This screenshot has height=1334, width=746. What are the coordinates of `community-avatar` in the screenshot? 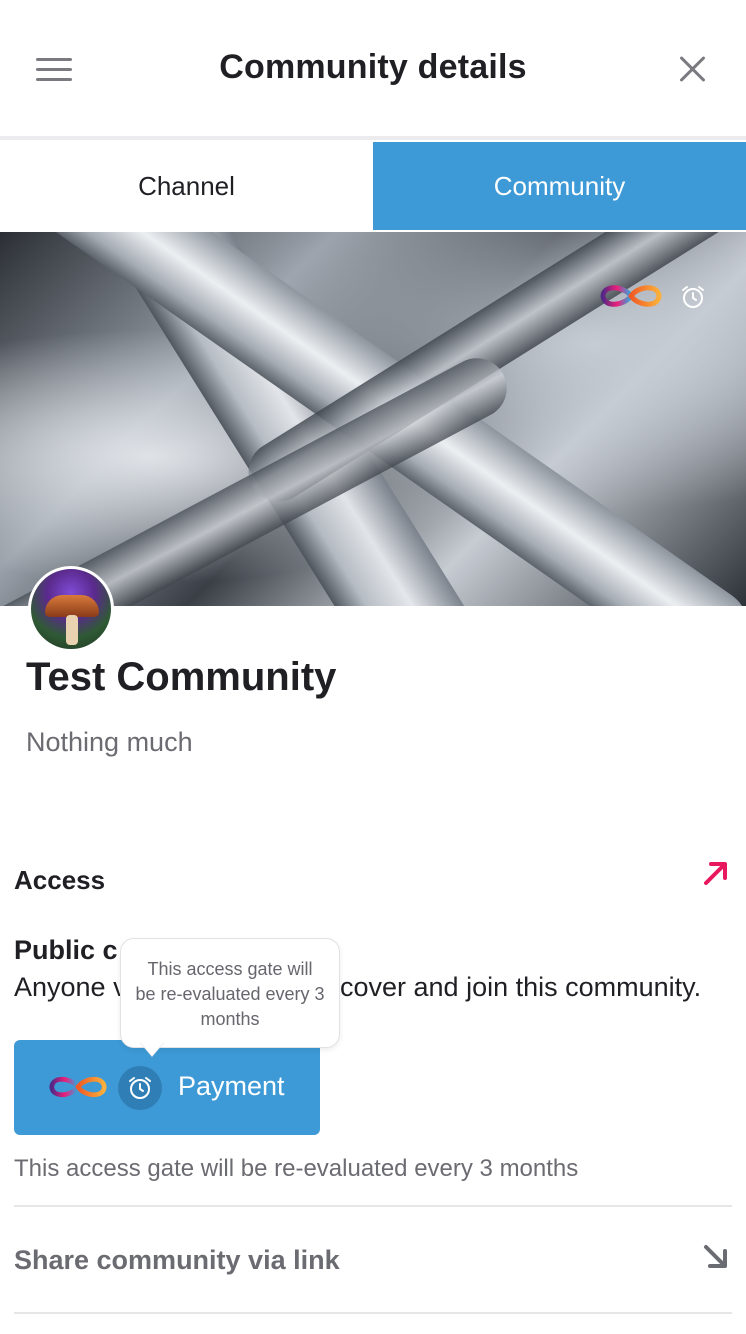 It's located at (71, 609).